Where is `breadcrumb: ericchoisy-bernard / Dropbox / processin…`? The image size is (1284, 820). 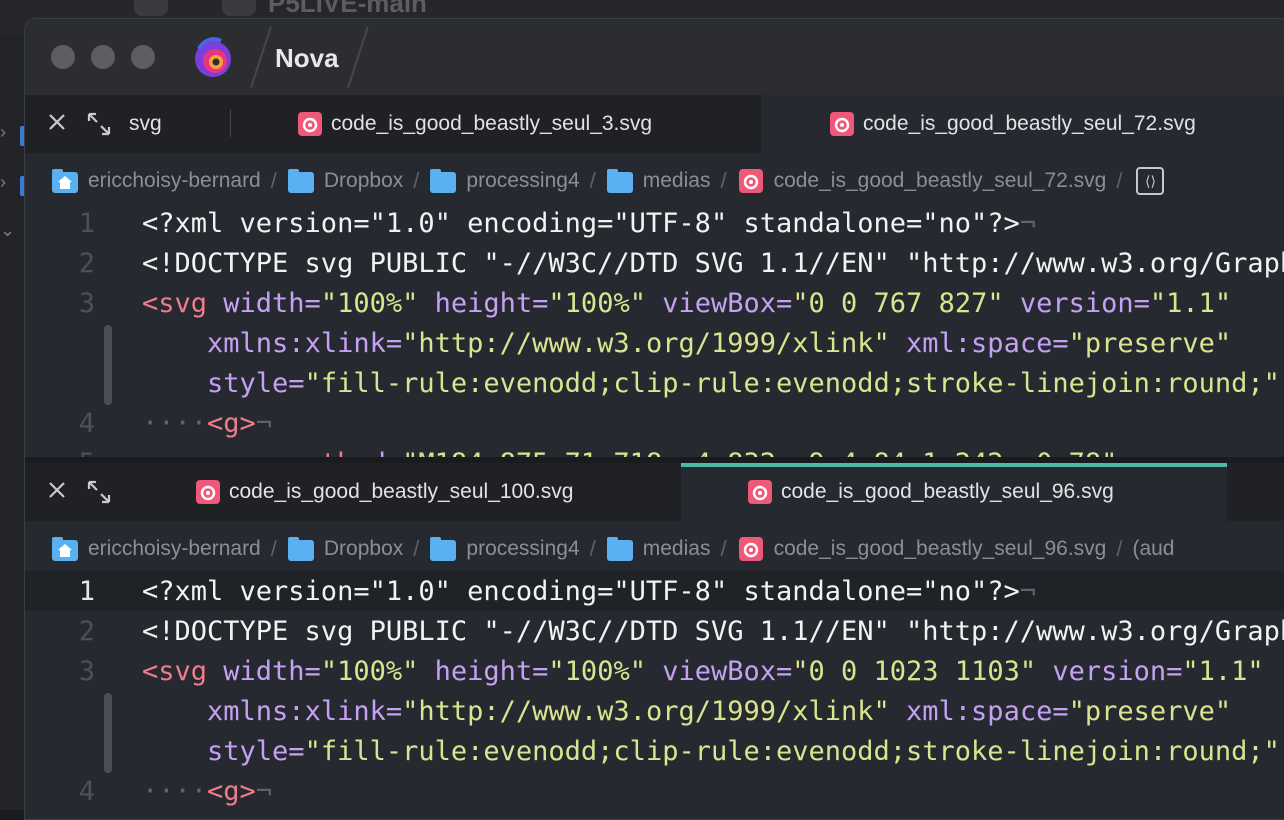
breadcrumb: ericchoisy-bernard / Dropbox / processin… is located at coordinates (654, 549).